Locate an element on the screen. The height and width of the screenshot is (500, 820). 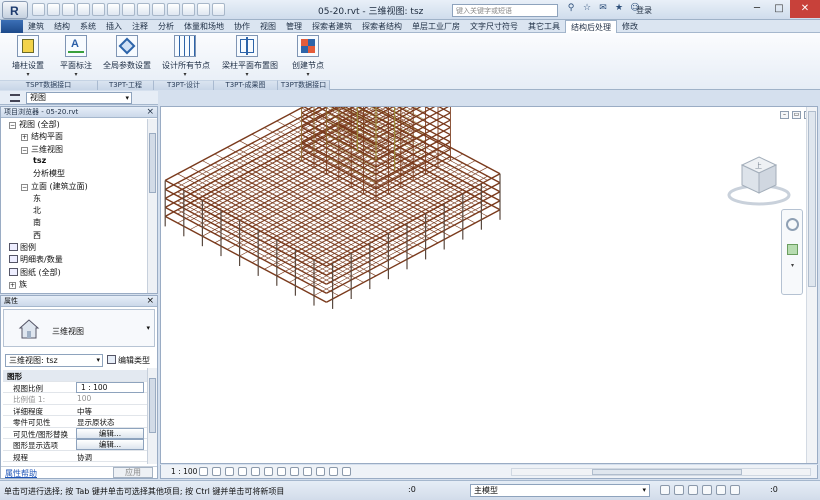
measure-icon is located at coordinates (113, 9).